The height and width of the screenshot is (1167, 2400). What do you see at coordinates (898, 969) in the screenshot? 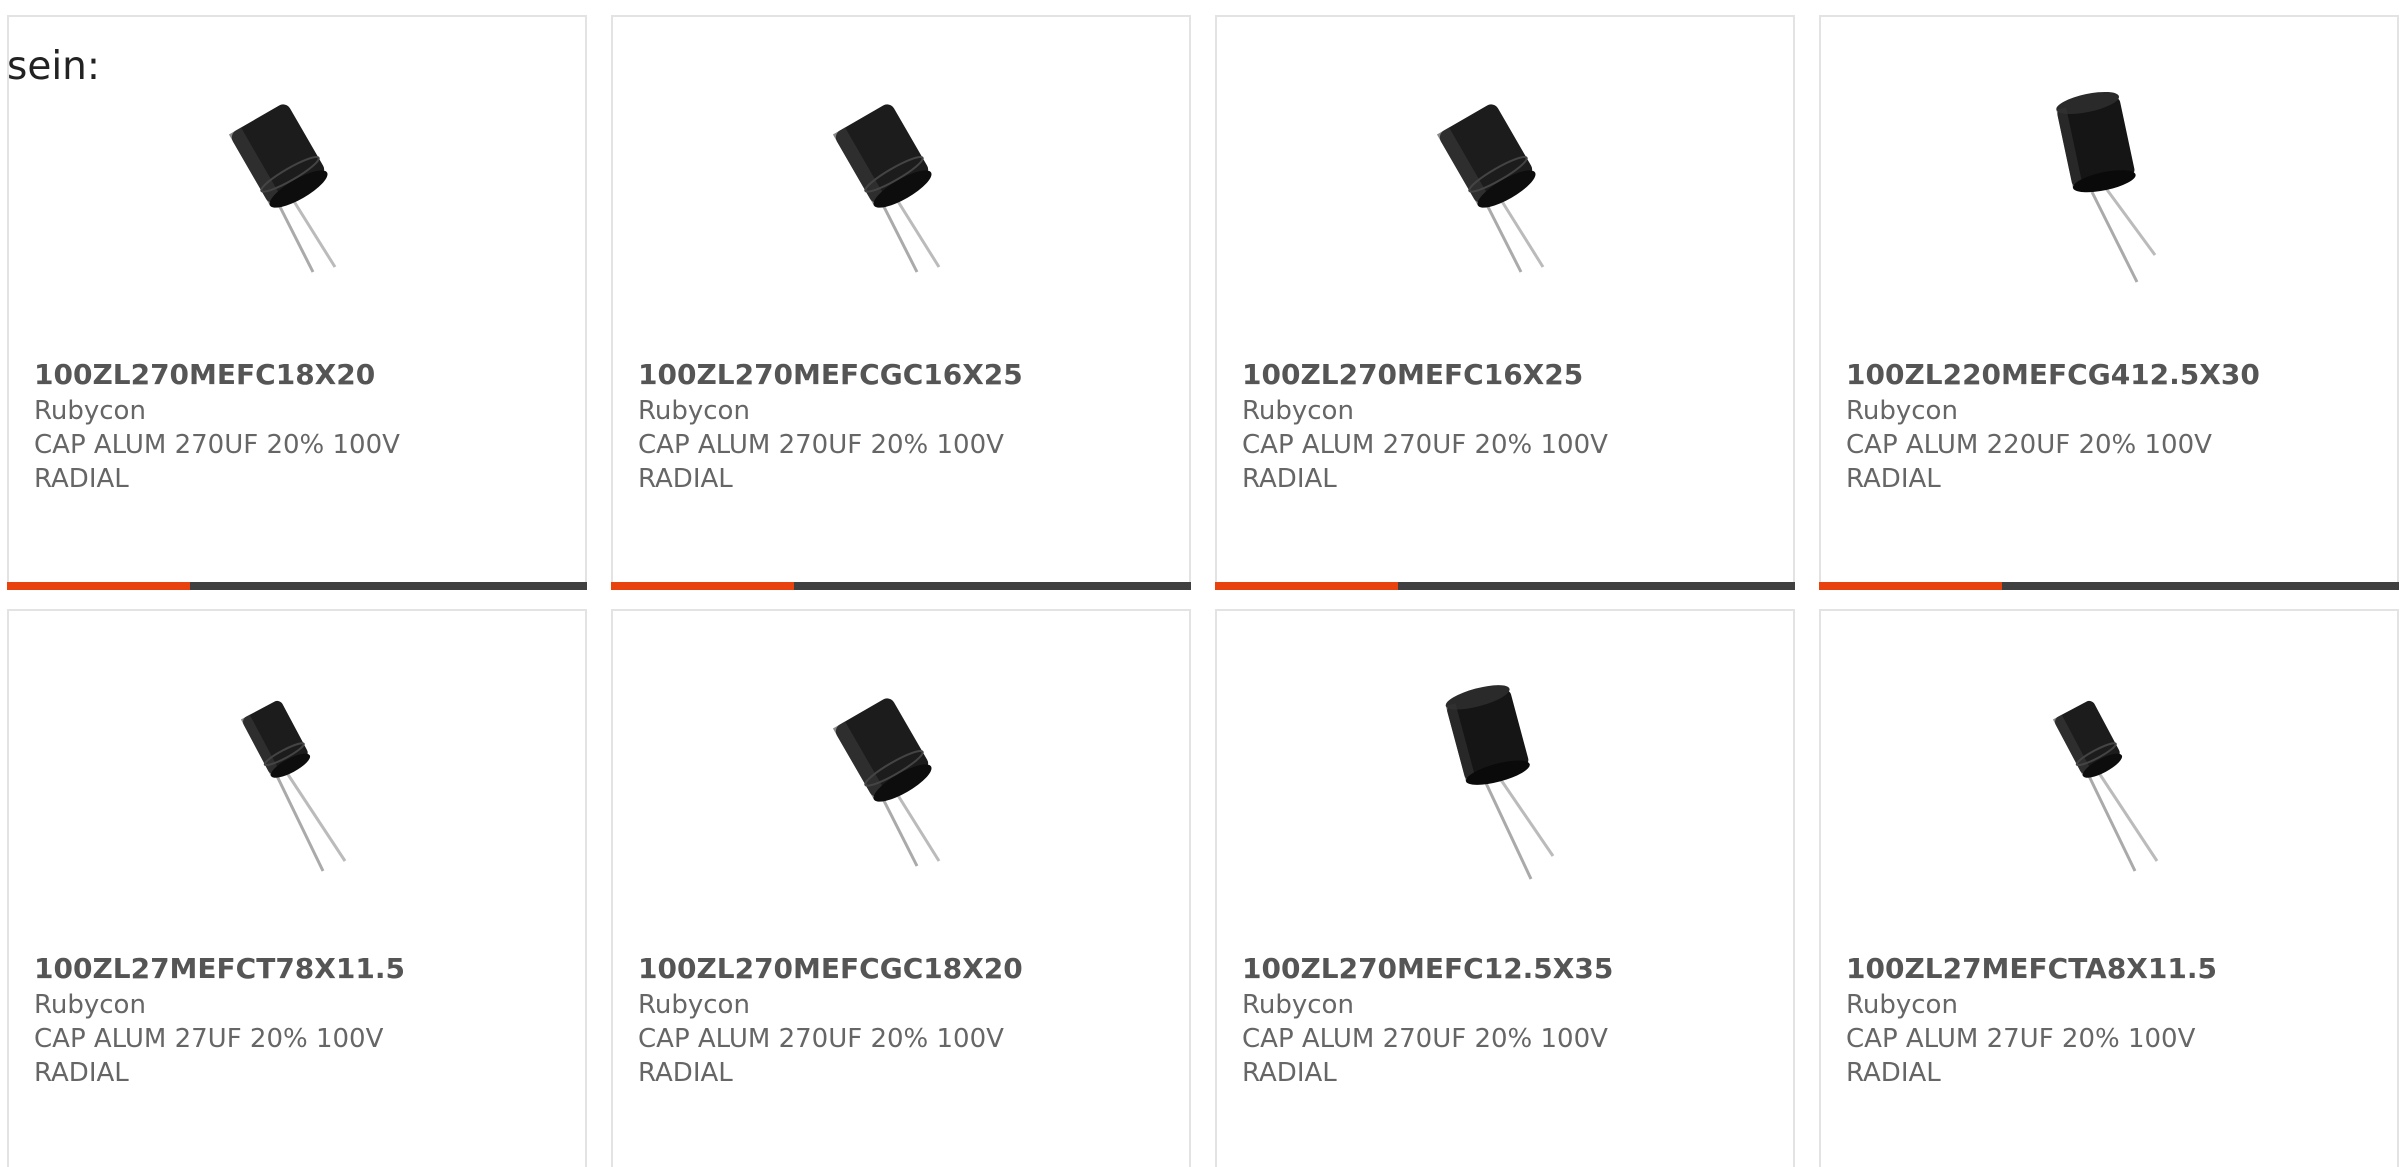
I see `part-number-link: 100ZL270MEFCGC18X20` at bounding box center [898, 969].